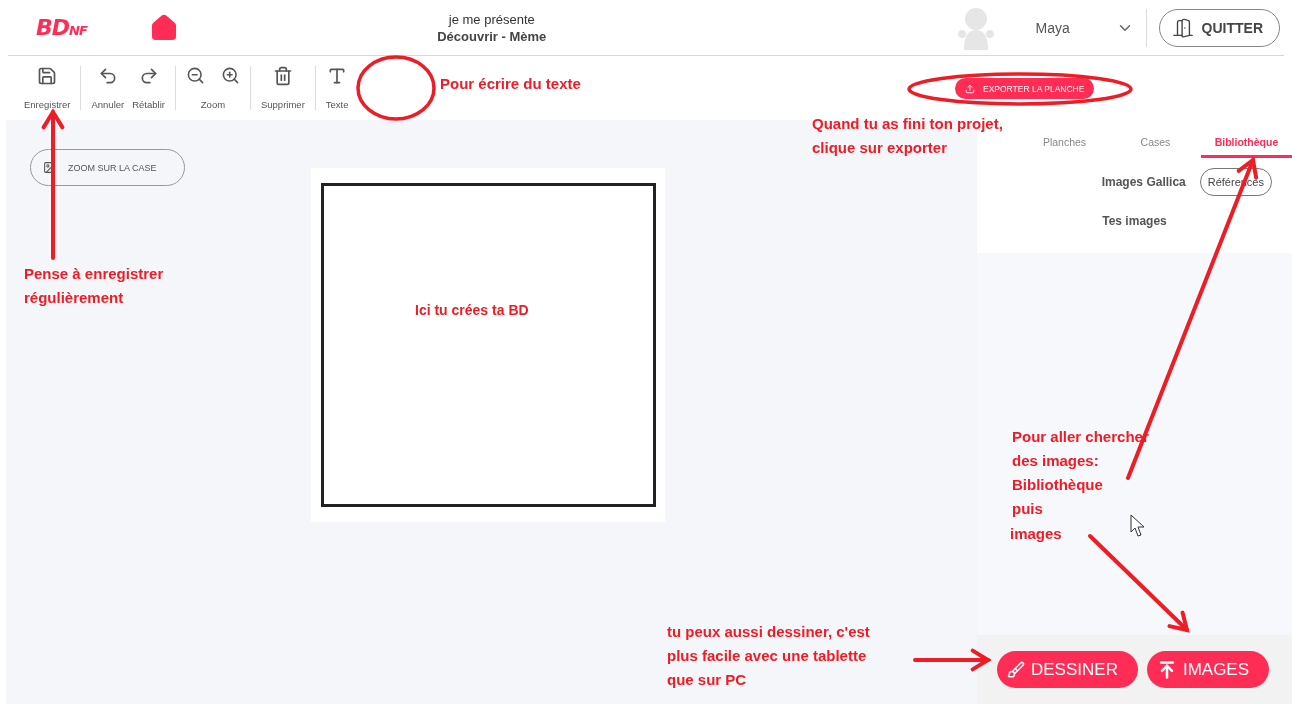 This screenshot has width=1292, height=704. I want to click on images-button: IMAGES, so click(1208, 669).